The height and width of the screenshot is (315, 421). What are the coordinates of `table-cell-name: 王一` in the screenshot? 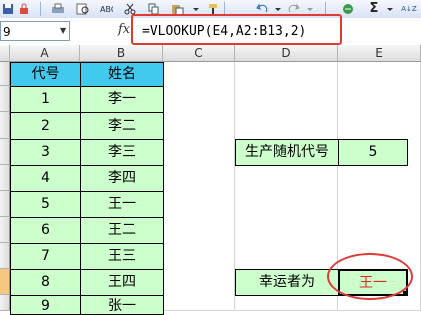 It's located at (122, 204).